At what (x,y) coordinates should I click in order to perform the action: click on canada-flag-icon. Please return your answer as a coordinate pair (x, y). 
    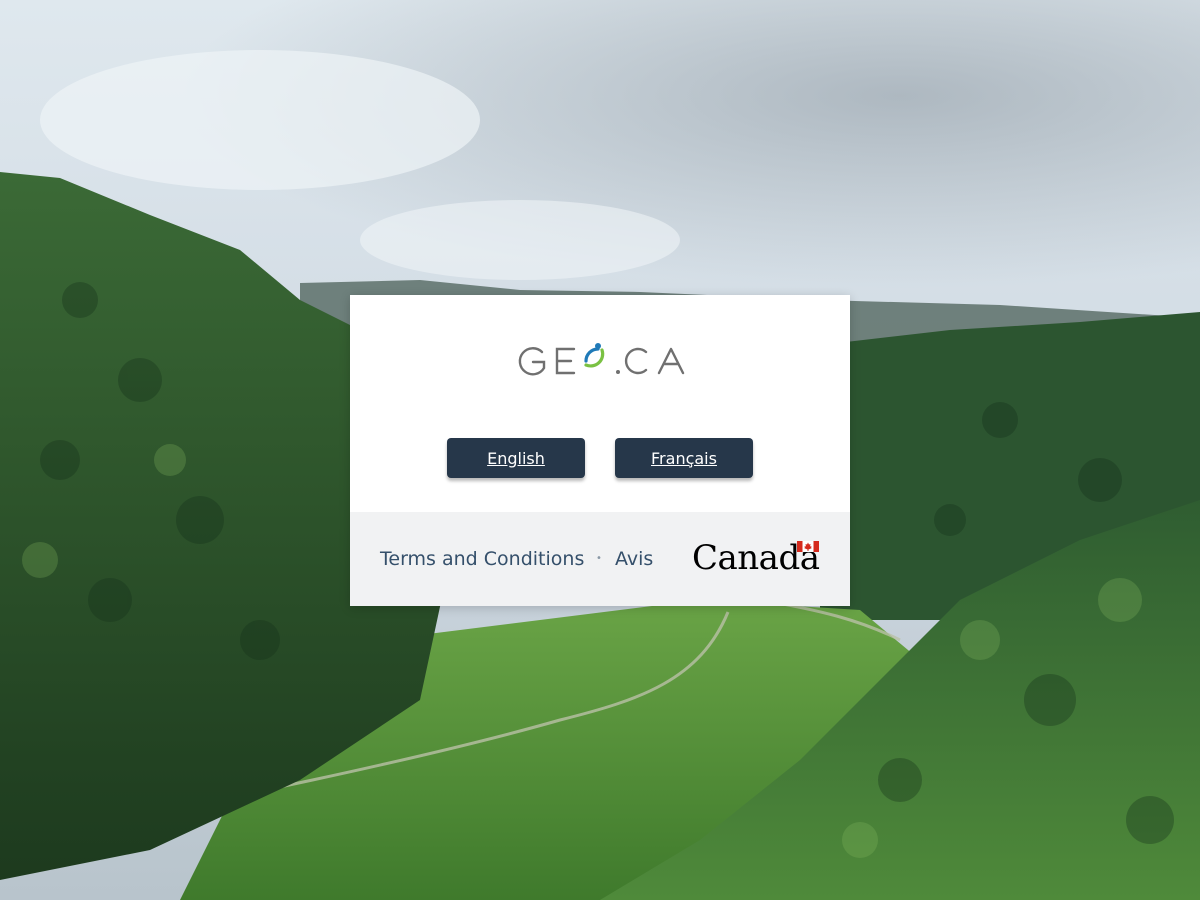
    Looking at the image, I should click on (808, 546).